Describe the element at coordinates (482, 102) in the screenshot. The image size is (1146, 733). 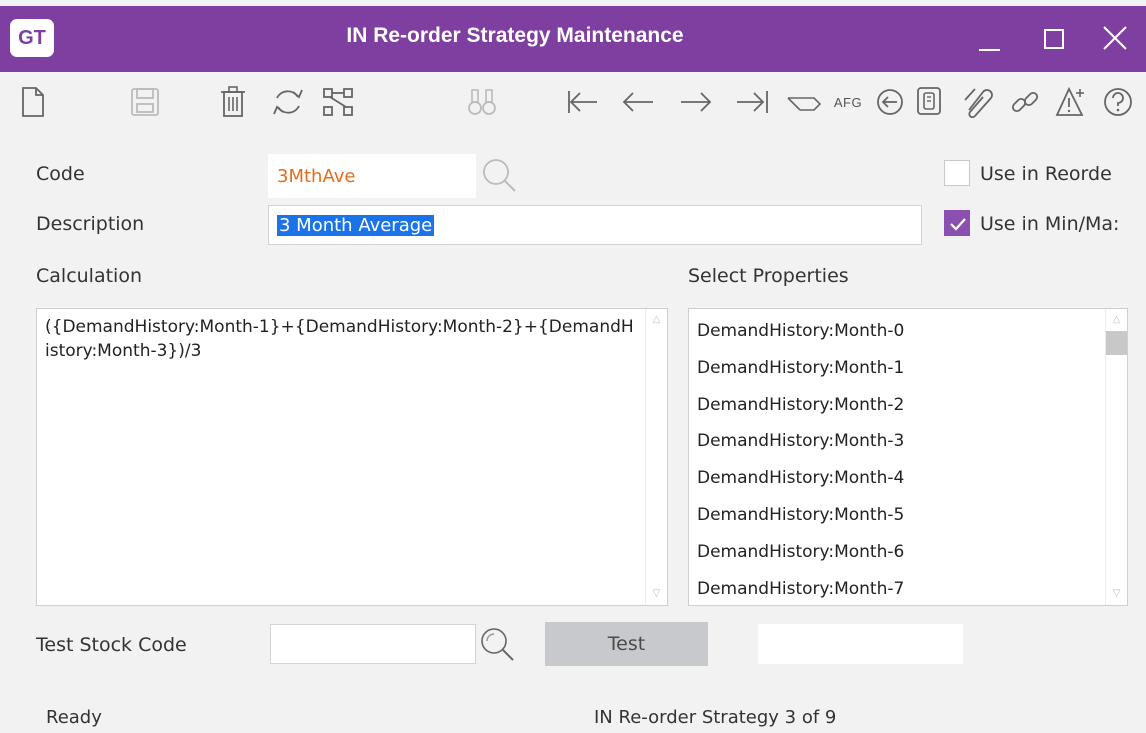
I see `find-icon` at that location.